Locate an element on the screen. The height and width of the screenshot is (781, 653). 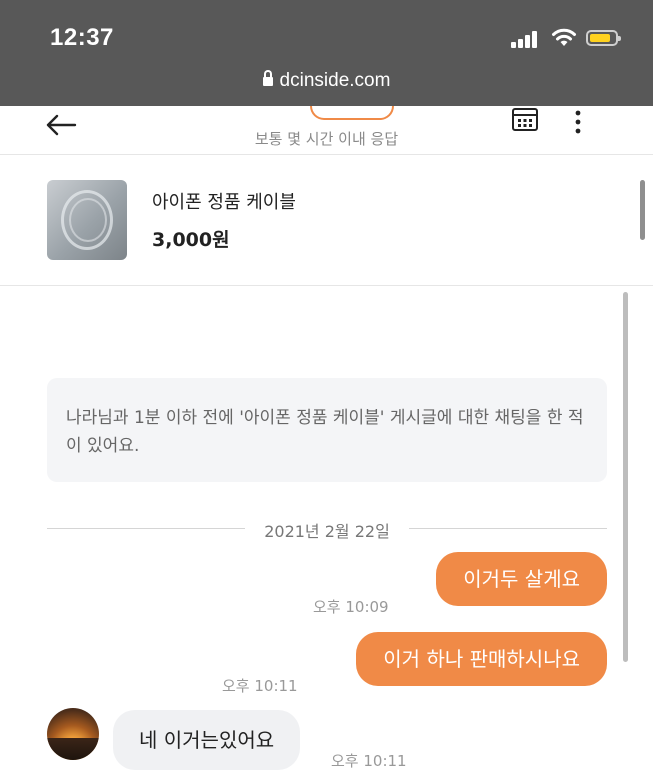
signal-icon is located at coordinates (527, 39).